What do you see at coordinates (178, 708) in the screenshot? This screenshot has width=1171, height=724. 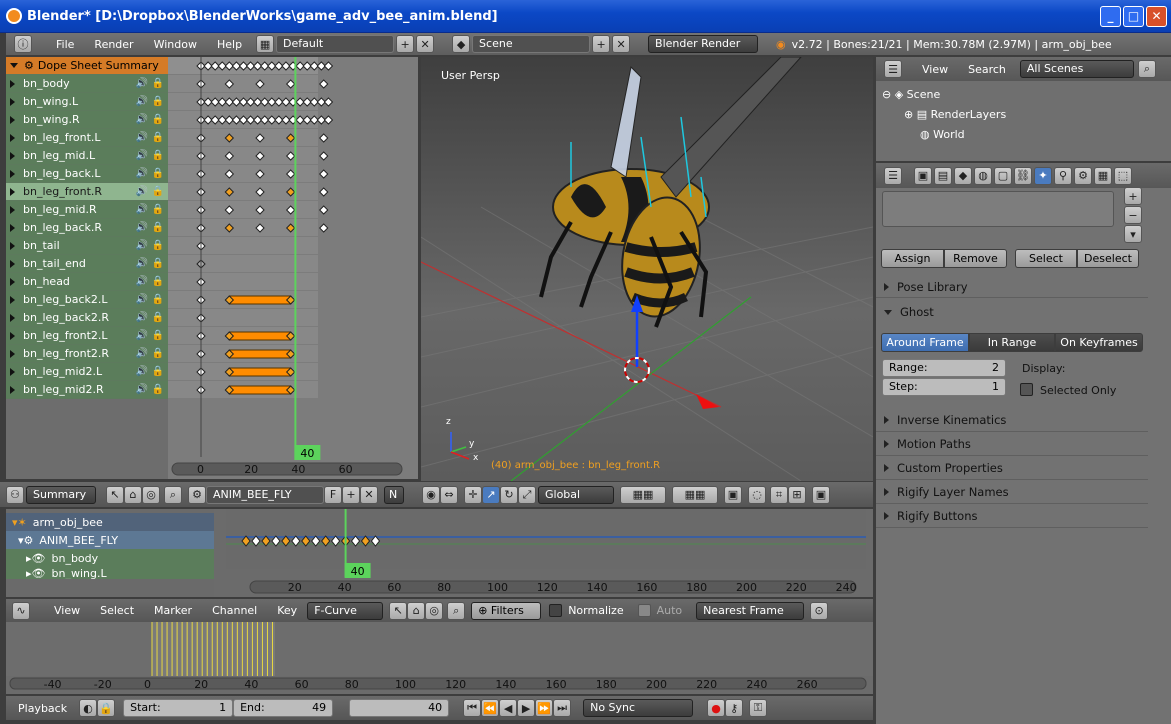 I see `start-frame-field: Start: 1` at bounding box center [178, 708].